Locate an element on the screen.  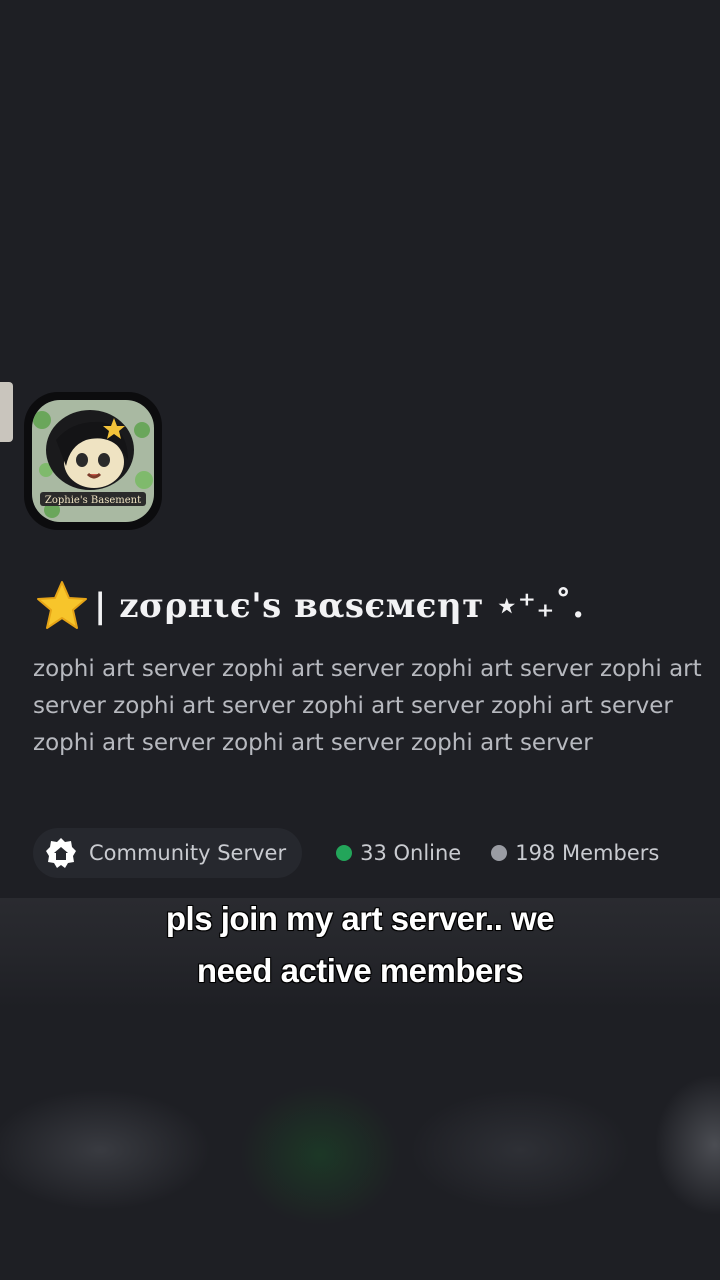
server-avatar: Zophie's Basement is located at coordinates (93, 461).